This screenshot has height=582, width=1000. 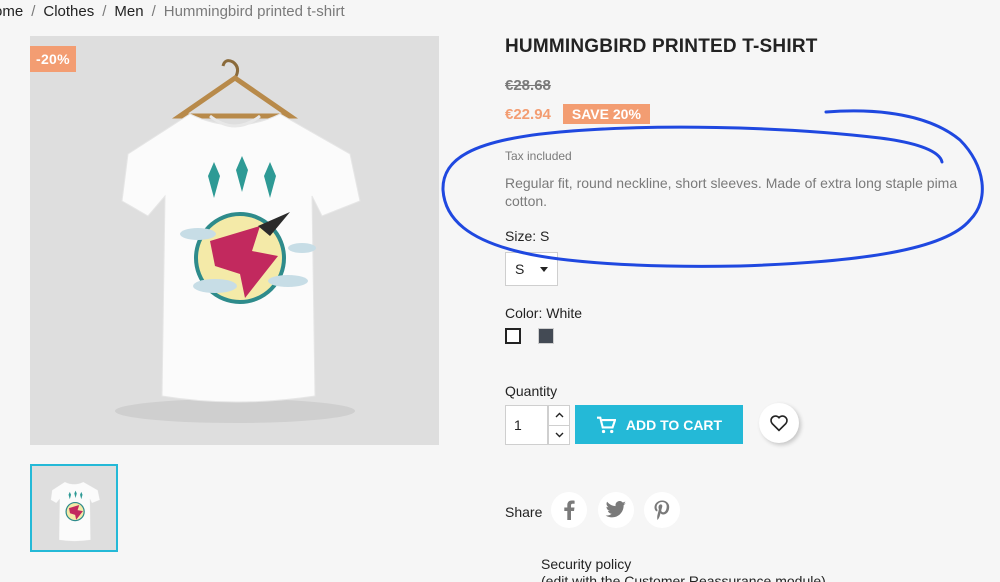 I want to click on breadcrumb-men: Men, so click(x=128, y=11).